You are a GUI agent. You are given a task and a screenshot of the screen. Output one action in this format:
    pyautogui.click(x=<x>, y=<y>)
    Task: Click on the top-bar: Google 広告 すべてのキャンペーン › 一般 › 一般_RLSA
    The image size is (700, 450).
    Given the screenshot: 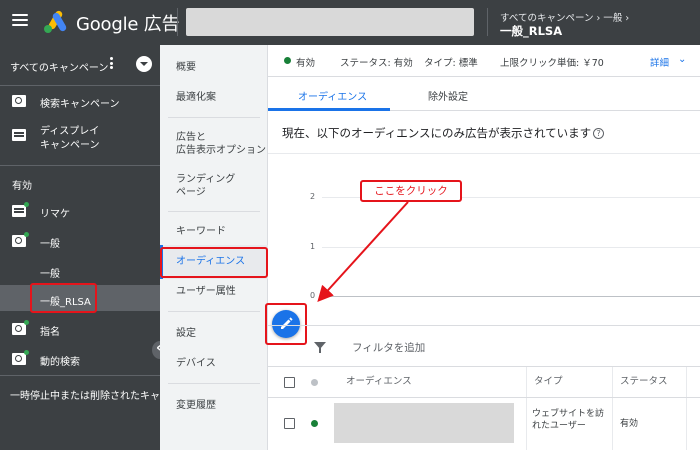 What is the action you would take?
    pyautogui.click(x=350, y=22)
    